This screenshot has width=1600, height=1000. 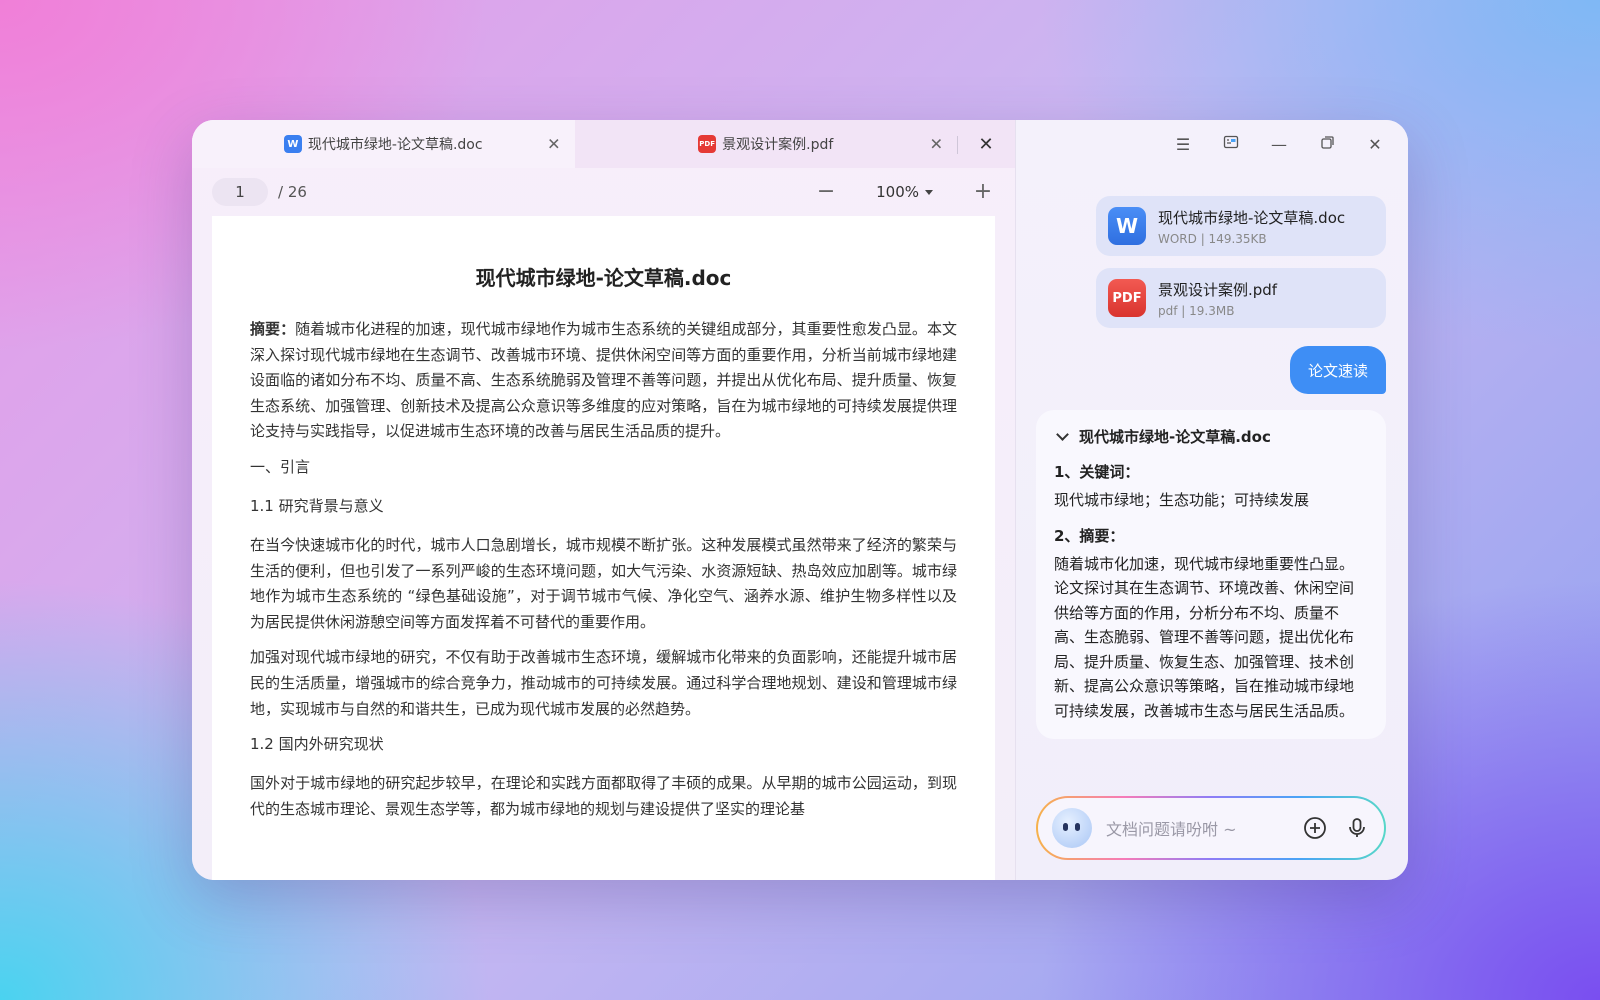 I want to click on assistant-avatar-icon, so click(x=1072, y=828).